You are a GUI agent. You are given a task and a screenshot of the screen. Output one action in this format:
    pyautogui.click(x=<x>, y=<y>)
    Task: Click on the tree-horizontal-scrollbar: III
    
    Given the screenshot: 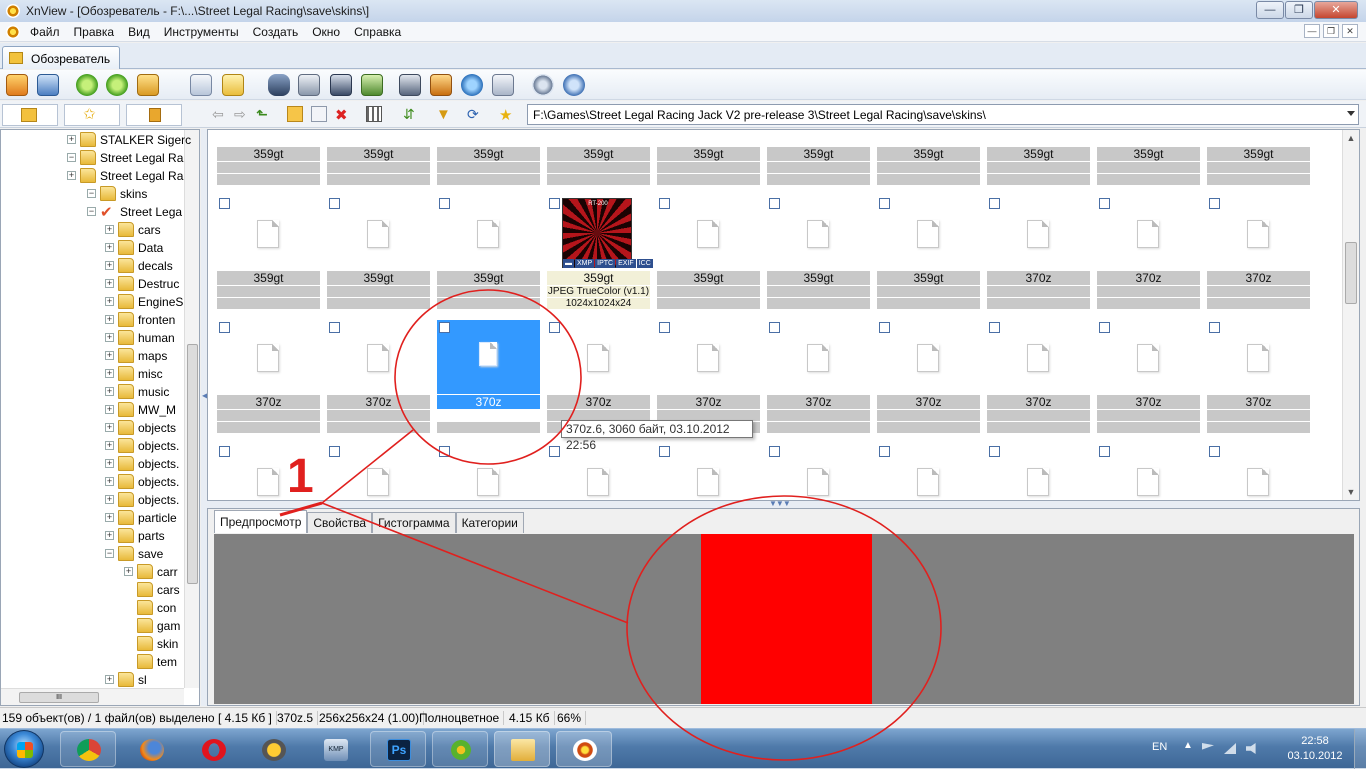 What is the action you would take?
    pyautogui.click(x=92, y=696)
    